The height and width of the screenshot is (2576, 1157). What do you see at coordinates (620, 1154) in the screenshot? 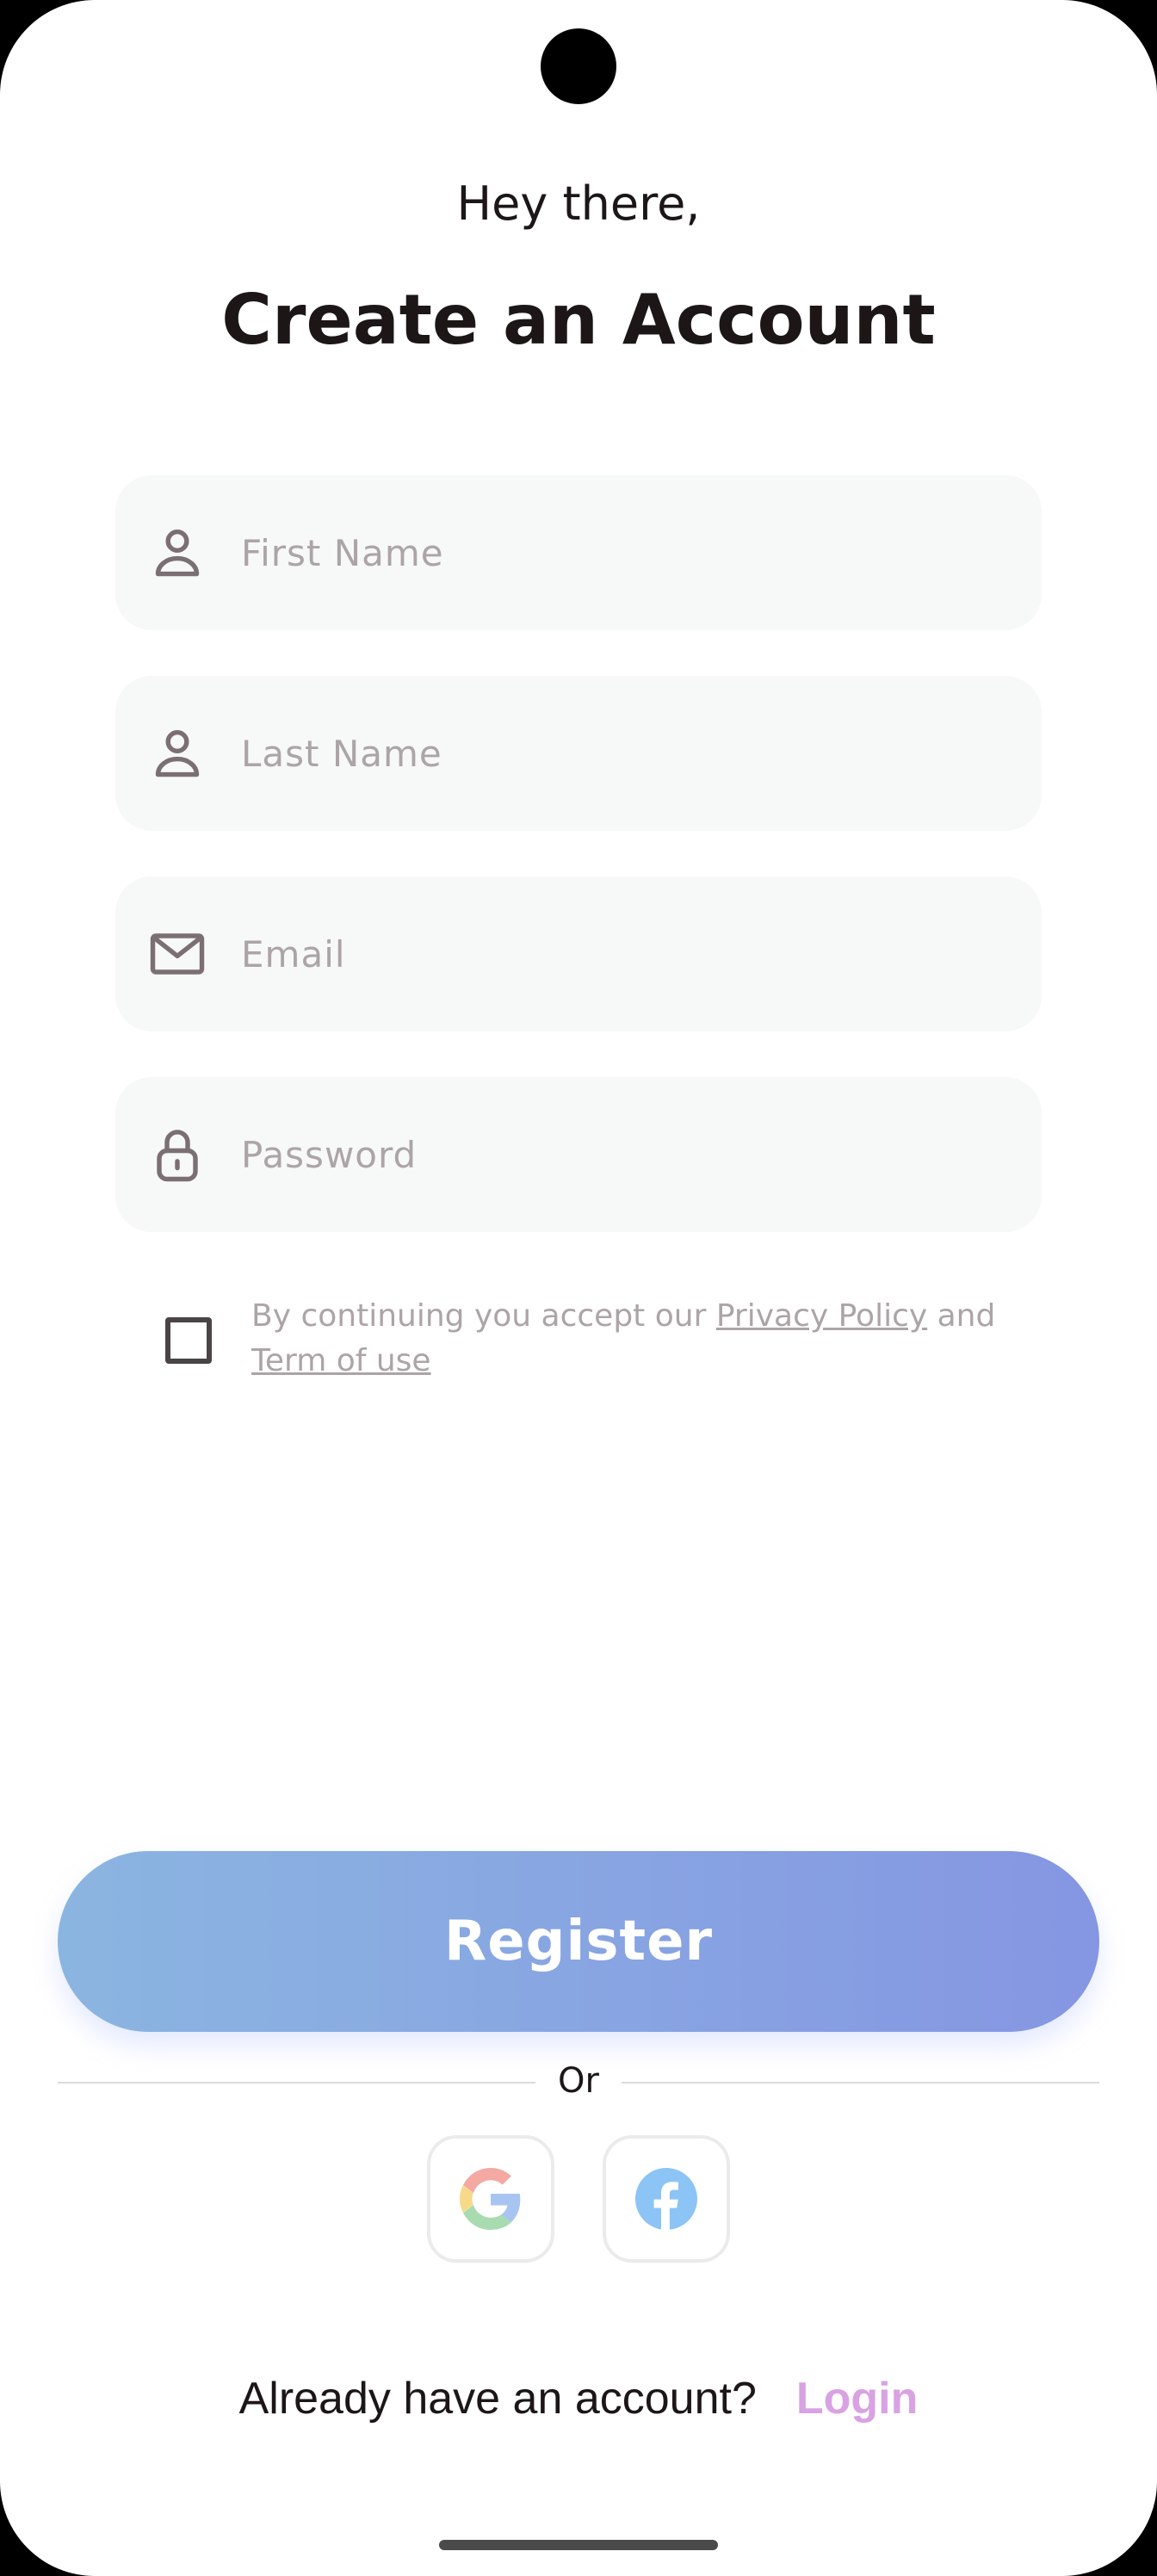
I see `password-input` at bounding box center [620, 1154].